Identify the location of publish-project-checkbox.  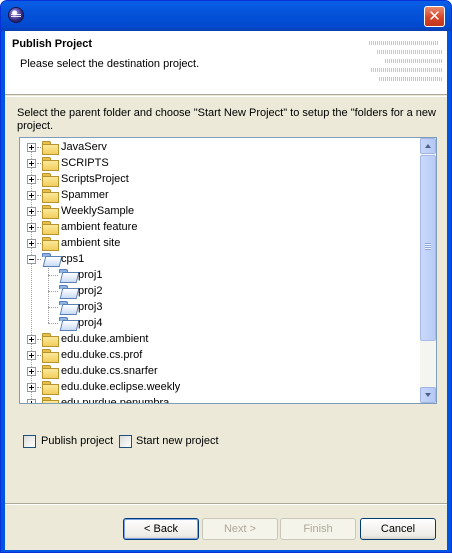
(29, 441).